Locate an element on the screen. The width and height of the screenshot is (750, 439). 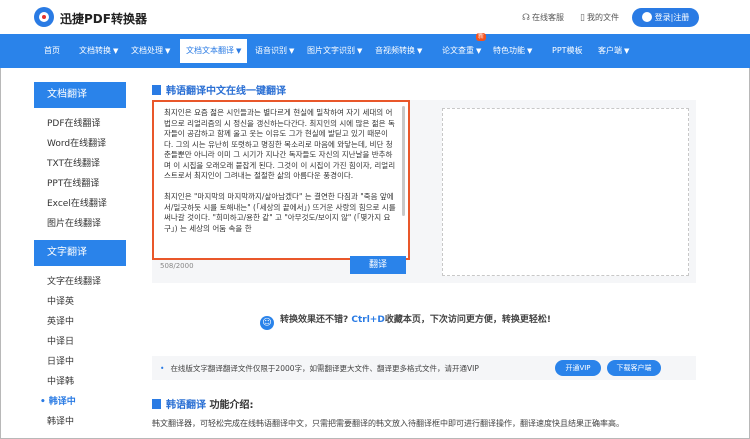
sidebar-section-text-translate: 文字翻译 is located at coordinates (80, 253).